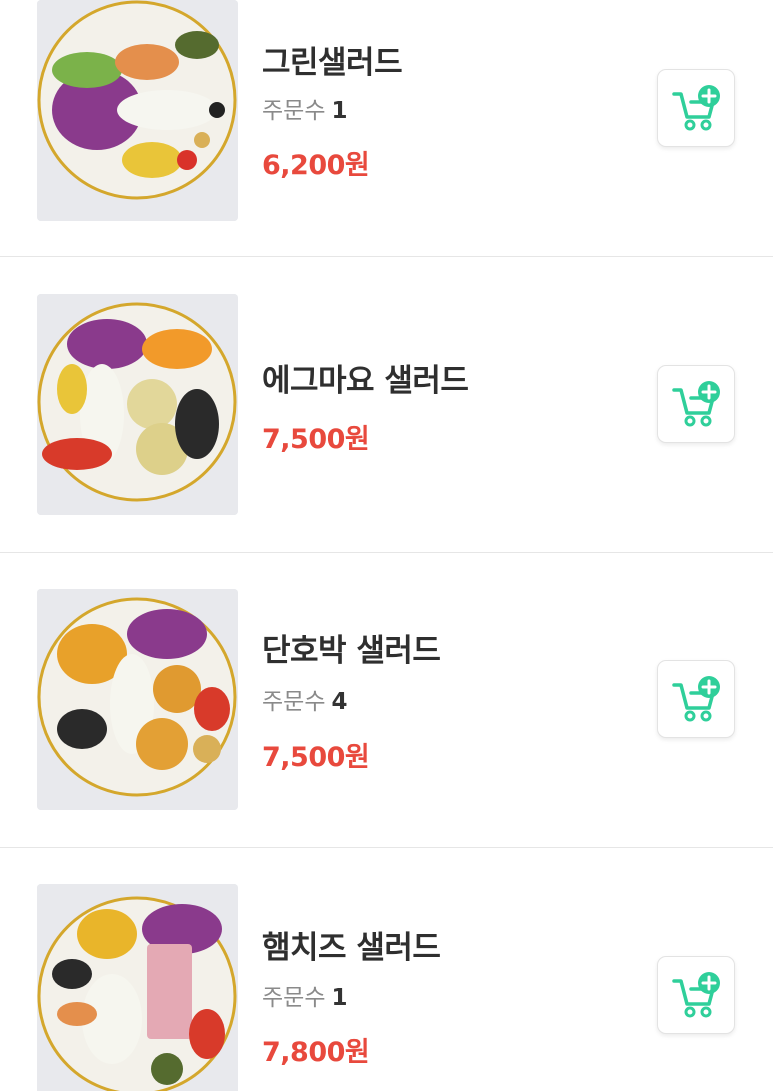  Describe the element at coordinates (351, 948) in the screenshot. I see `menu-item-name: 햄치즈 샐러드` at that location.